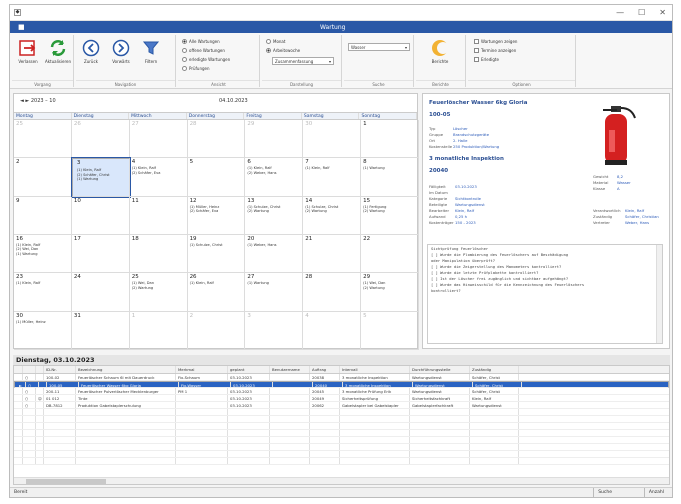 The height and width of the screenshot is (504, 681). I want to click on appointment-entry: (1) Müller, Heinz, so click(42, 322).